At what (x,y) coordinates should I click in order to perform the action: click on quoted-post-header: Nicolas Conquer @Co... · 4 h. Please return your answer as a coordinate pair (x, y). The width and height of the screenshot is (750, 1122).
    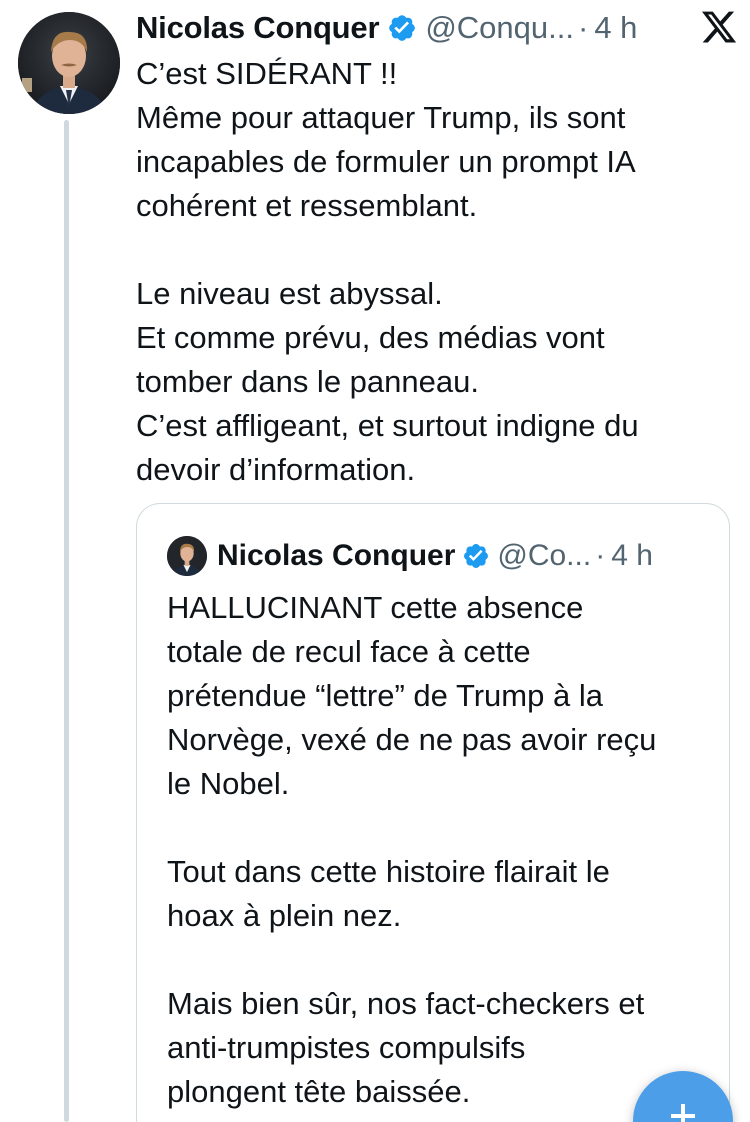
    Looking at the image, I should click on (410, 556).